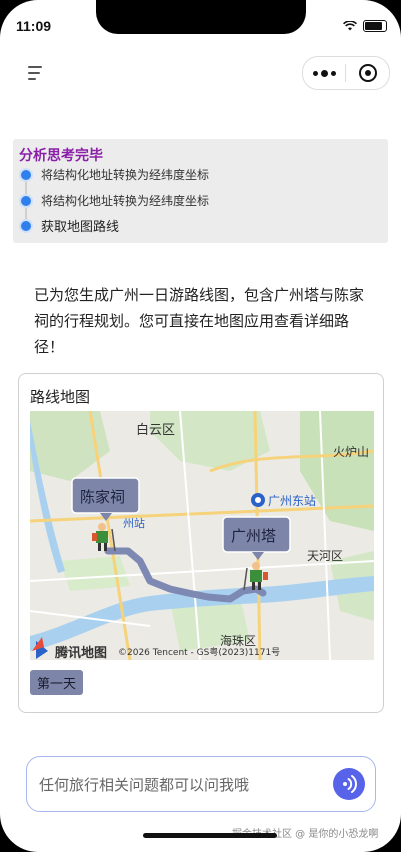  Describe the element at coordinates (36, 73) in the screenshot. I see `menu-icon` at that location.